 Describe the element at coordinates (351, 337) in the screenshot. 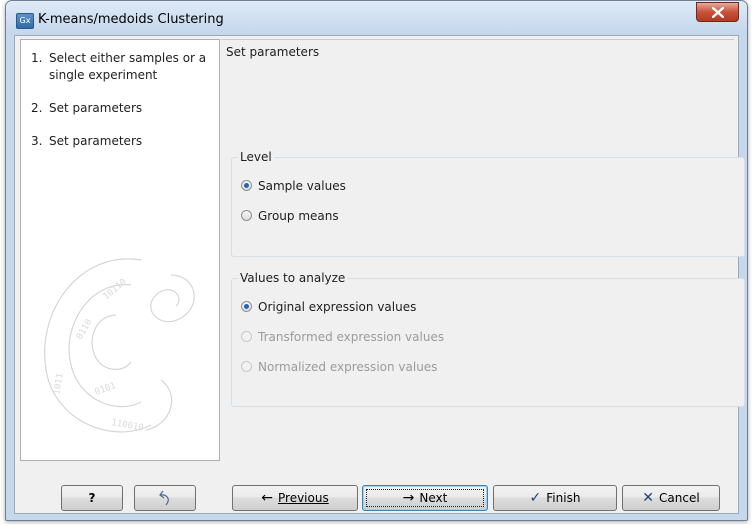

I see `transformed-expression-label: Transformed expression values` at that location.